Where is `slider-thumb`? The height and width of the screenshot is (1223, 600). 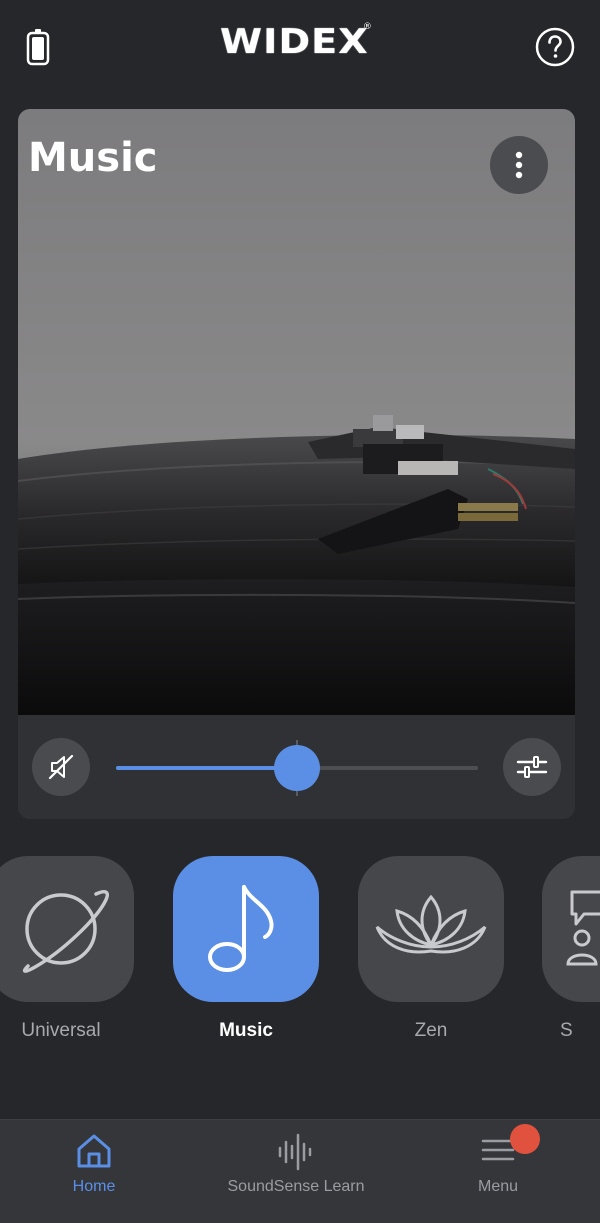
slider-thumb is located at coordinates (297, 768).